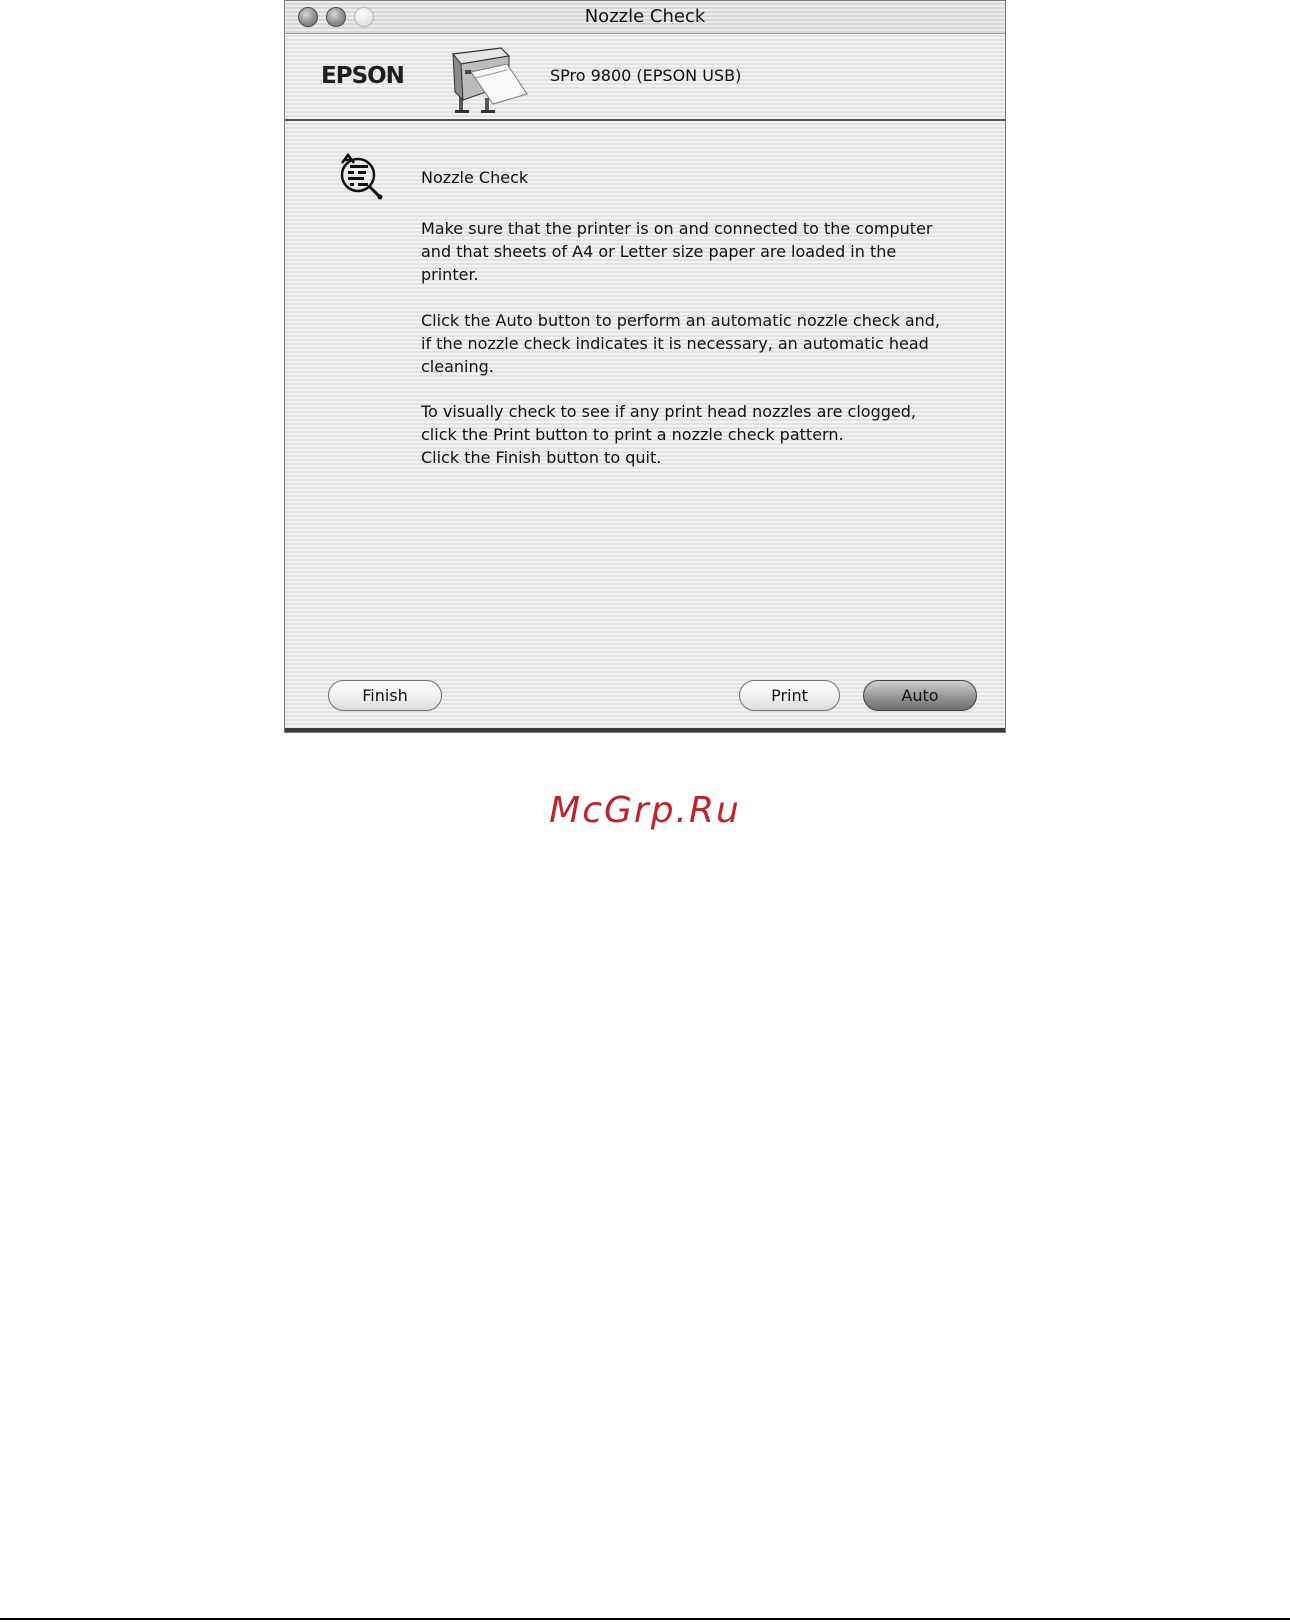 The image size is (1290, 1623). What do you see at coordinates (645, 1619) in the screenshot?
I see `page-footer-rule` at bounding box center [645, 1619].